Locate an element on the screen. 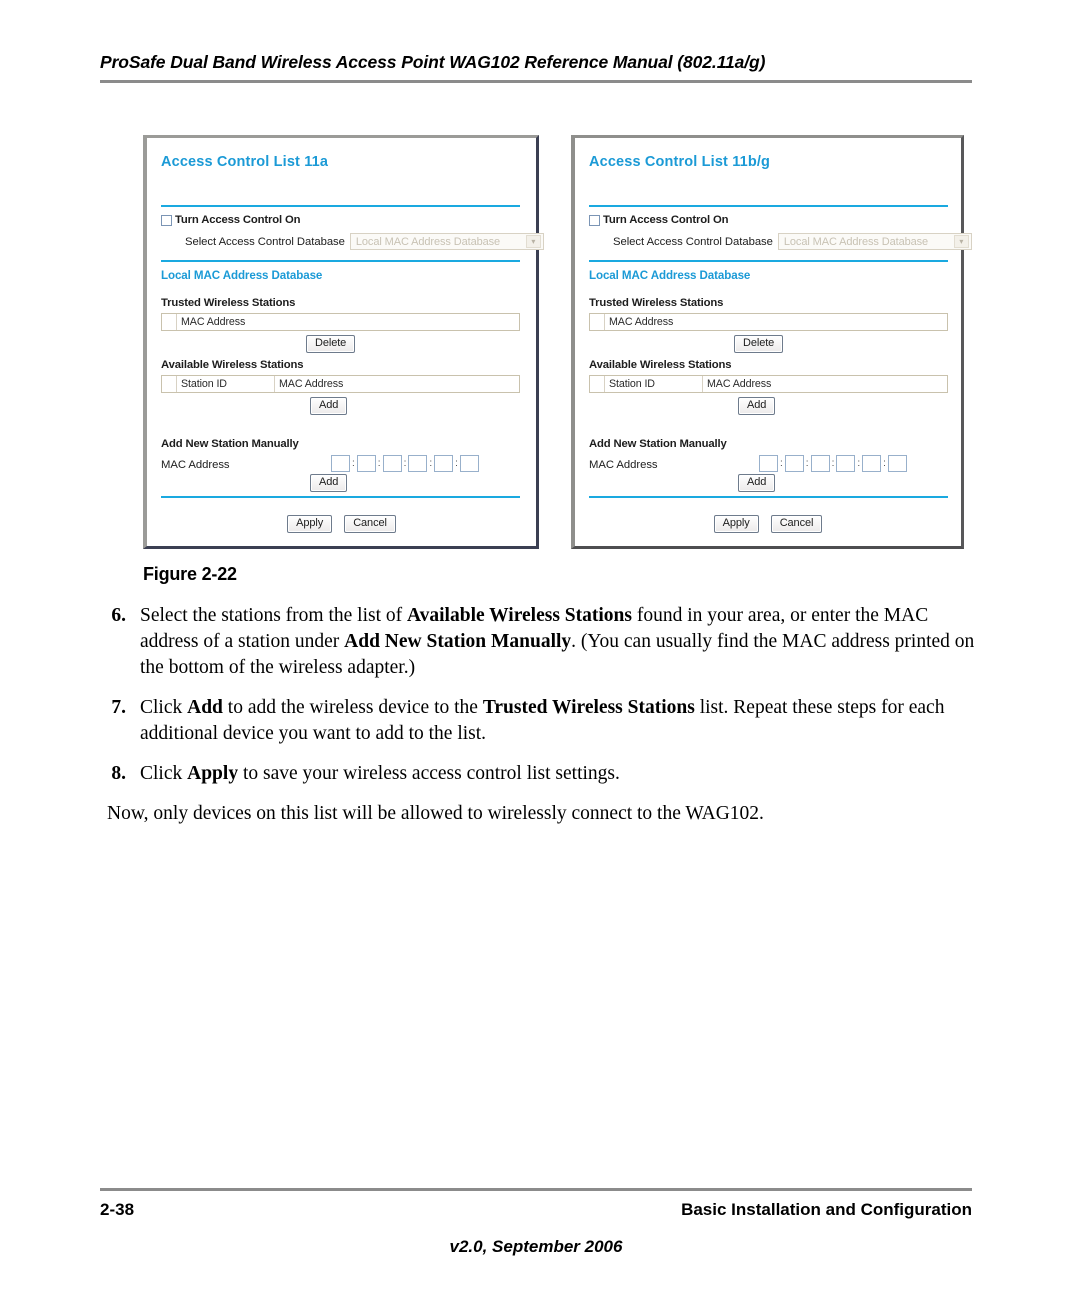 The height and width of the screenshot is (1296, 1080). apply-button-11bg: Apply is located at coordinates (736, 524).